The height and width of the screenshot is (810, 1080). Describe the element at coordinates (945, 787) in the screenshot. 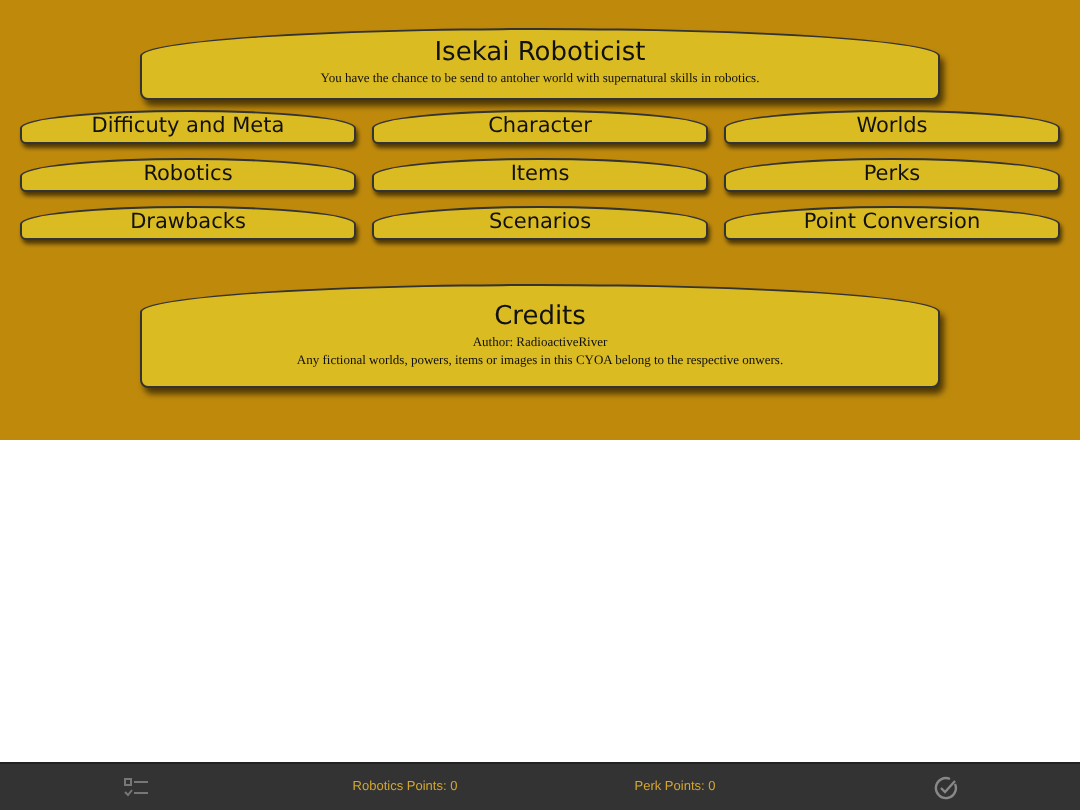

I see `check-circle-icon` at that location.